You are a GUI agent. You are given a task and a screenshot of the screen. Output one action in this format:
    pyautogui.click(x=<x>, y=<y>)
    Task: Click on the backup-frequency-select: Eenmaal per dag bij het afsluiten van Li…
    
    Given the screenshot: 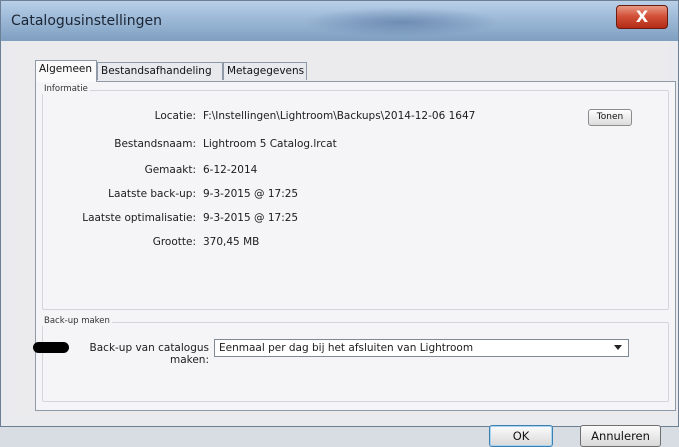 What is the action you would take?
    pyautogui.click(x=421, y=348)
    